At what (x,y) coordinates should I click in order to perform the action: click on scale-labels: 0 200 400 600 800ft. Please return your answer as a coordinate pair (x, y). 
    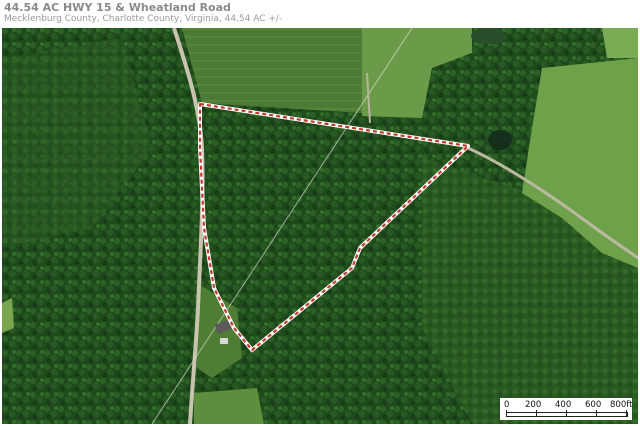
    Looking at the image, I should click on (566, 405).